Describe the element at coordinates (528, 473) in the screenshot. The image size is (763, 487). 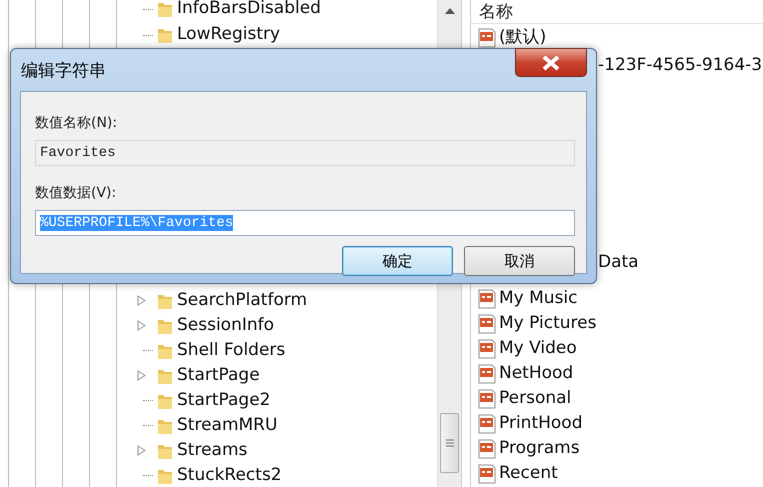
I see `value-name: Recent` at that location.